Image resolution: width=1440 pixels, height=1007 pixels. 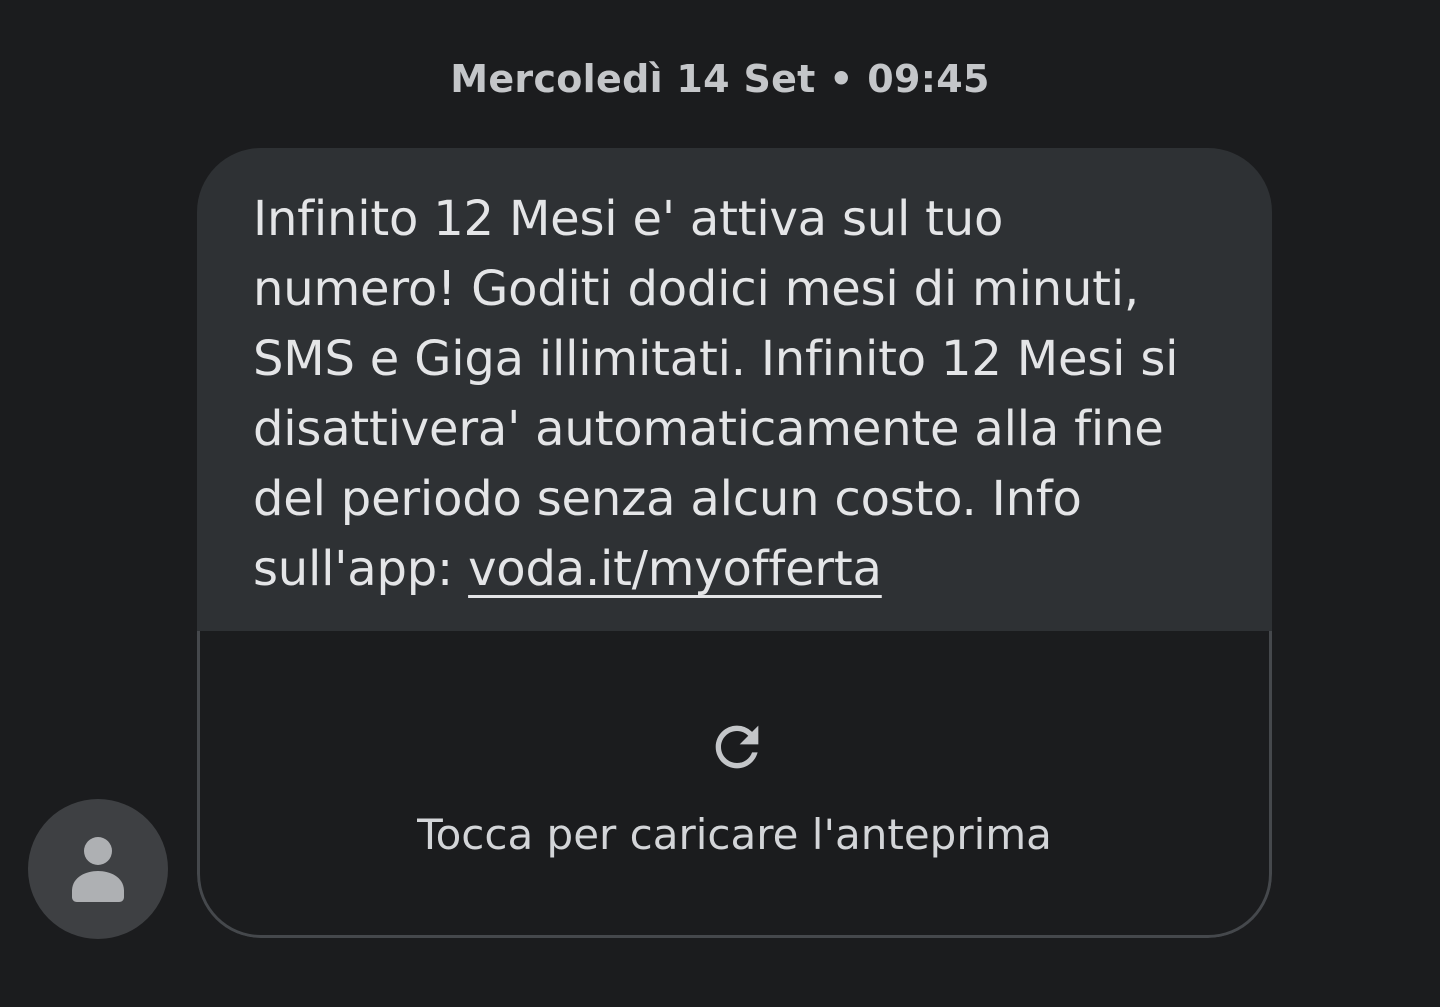 What do you see at coordinates (708, 429) in the screenshot?
I see `message-line: disattivera' automaticamente alla fine` at bounding box center [708, 429].